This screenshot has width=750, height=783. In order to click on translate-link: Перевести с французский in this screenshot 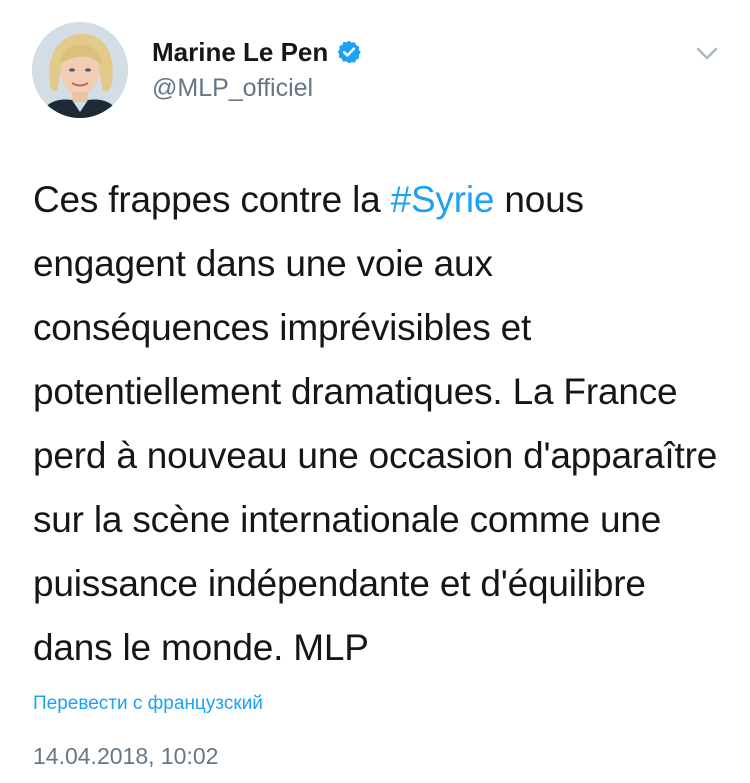, I will do `click(148, 704)`.